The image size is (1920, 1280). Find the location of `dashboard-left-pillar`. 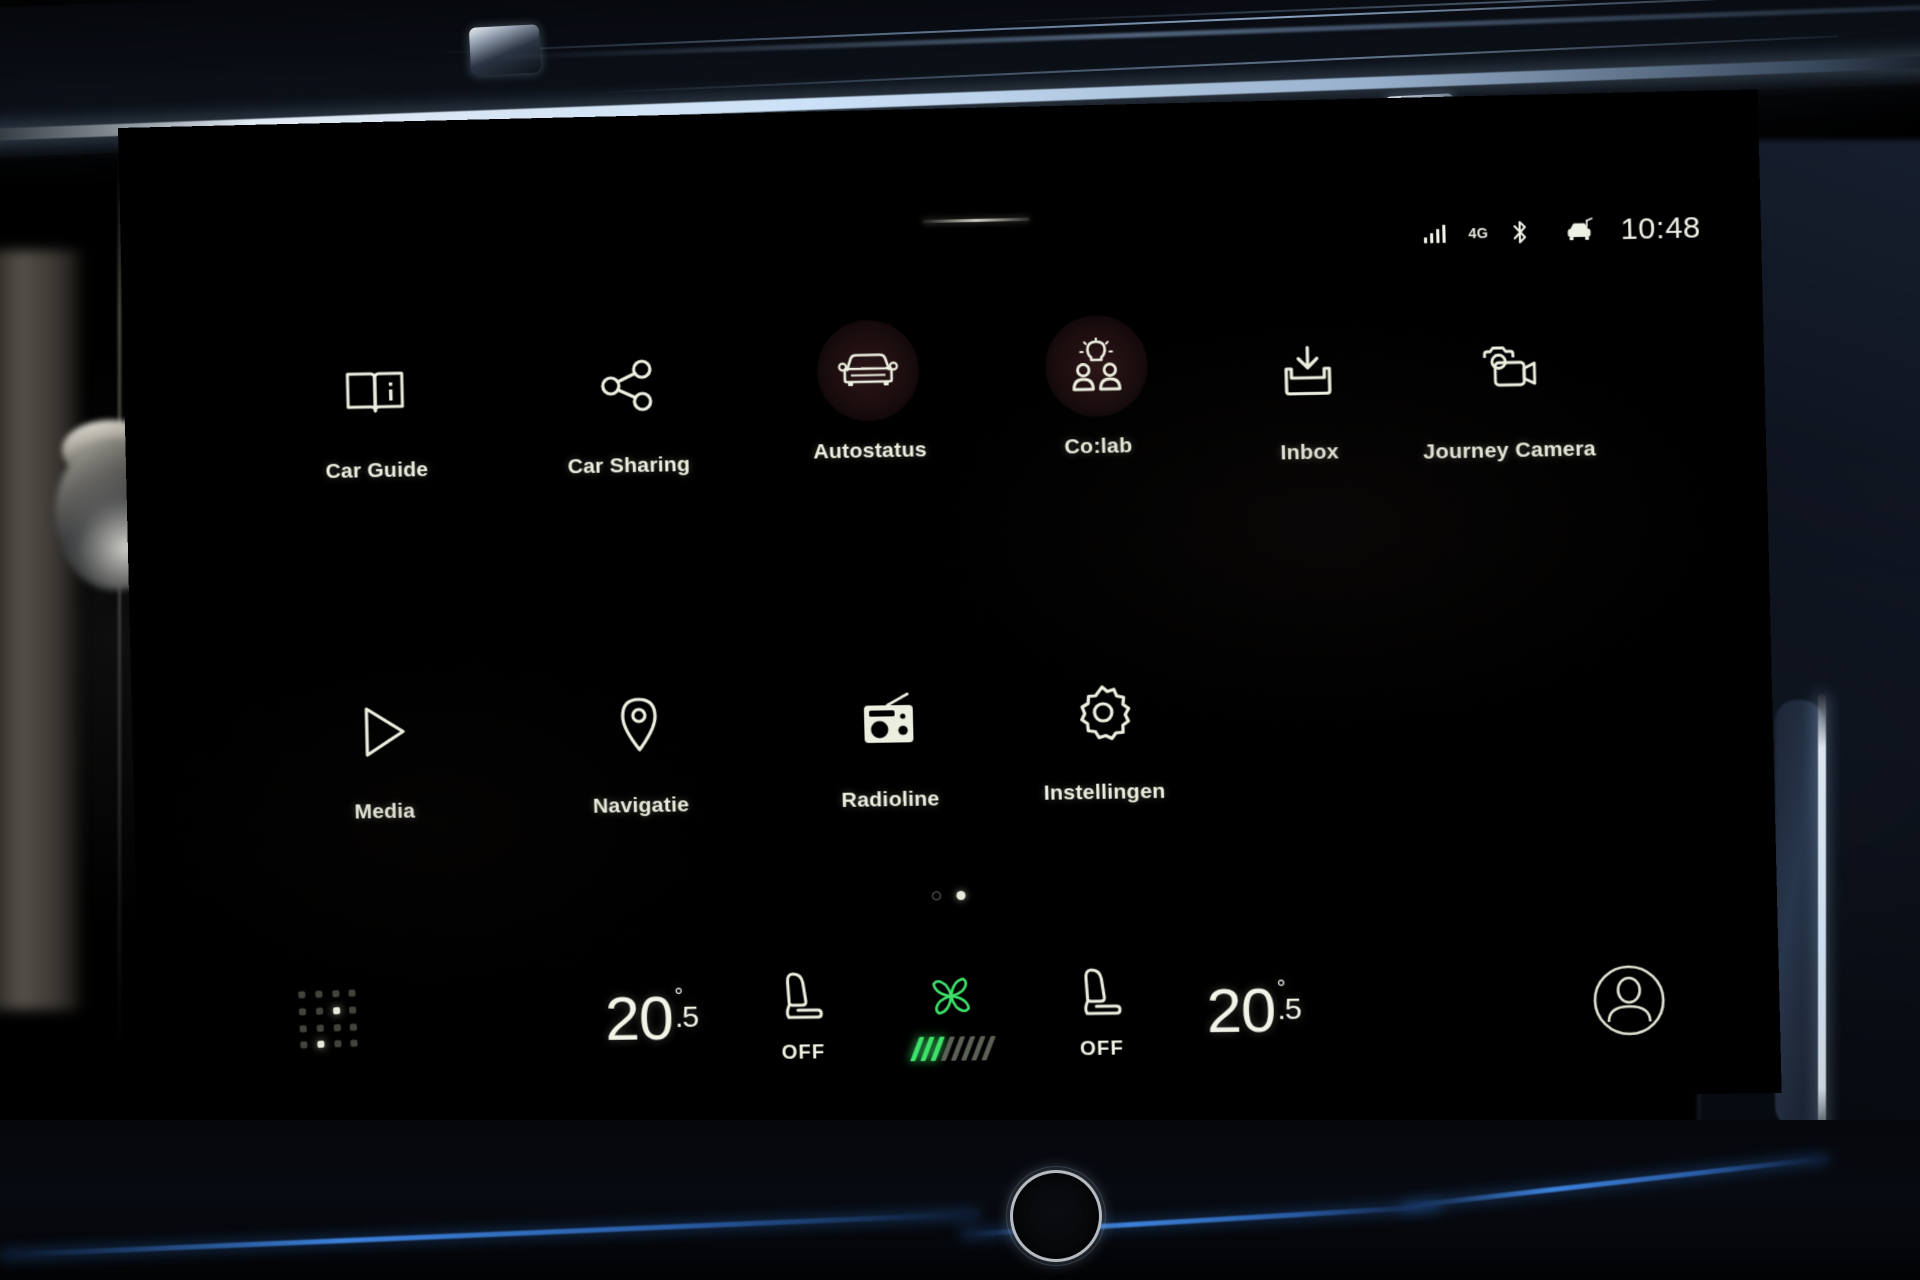

dashboard-left-pillar is located at coordinates (40, 630).